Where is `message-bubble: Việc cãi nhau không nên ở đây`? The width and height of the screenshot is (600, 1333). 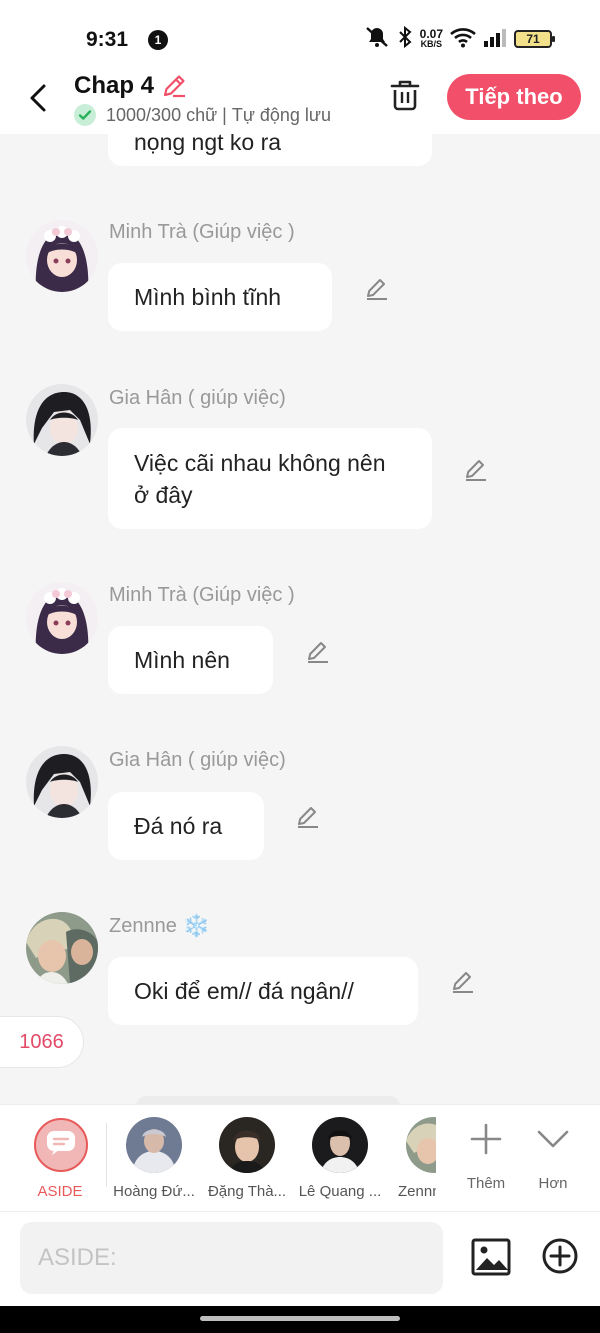 message-bubble: Việc cãi nhau không nên ở đây is located at coordinates (270, 478).